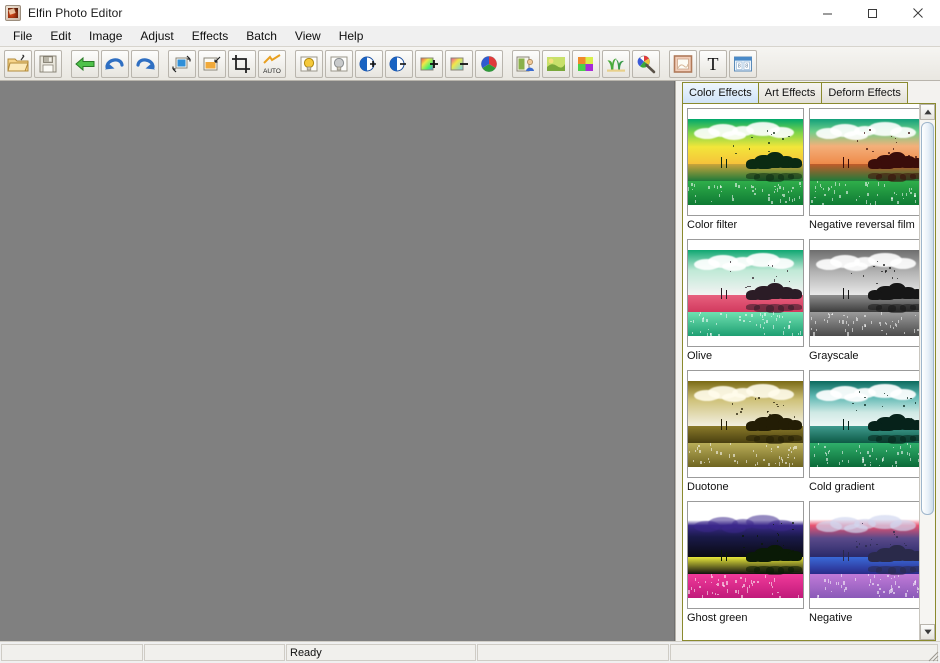 This screenshot has height=663, width=940. I want to click on status-bar: Ready, so click(470, 652).